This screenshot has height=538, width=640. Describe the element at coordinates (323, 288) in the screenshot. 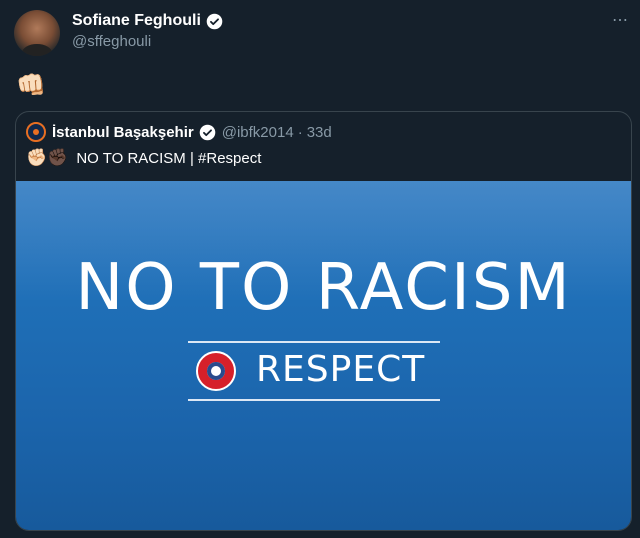

I see `media-headline: NO TO RACISM` at that location.